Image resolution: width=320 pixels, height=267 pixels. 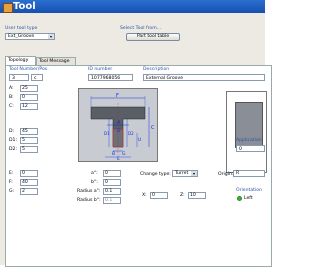 What do you see at coordinates (153, 128) in the screenshot?
I see `dim-c-label: C` at bounding box center [153, 128].